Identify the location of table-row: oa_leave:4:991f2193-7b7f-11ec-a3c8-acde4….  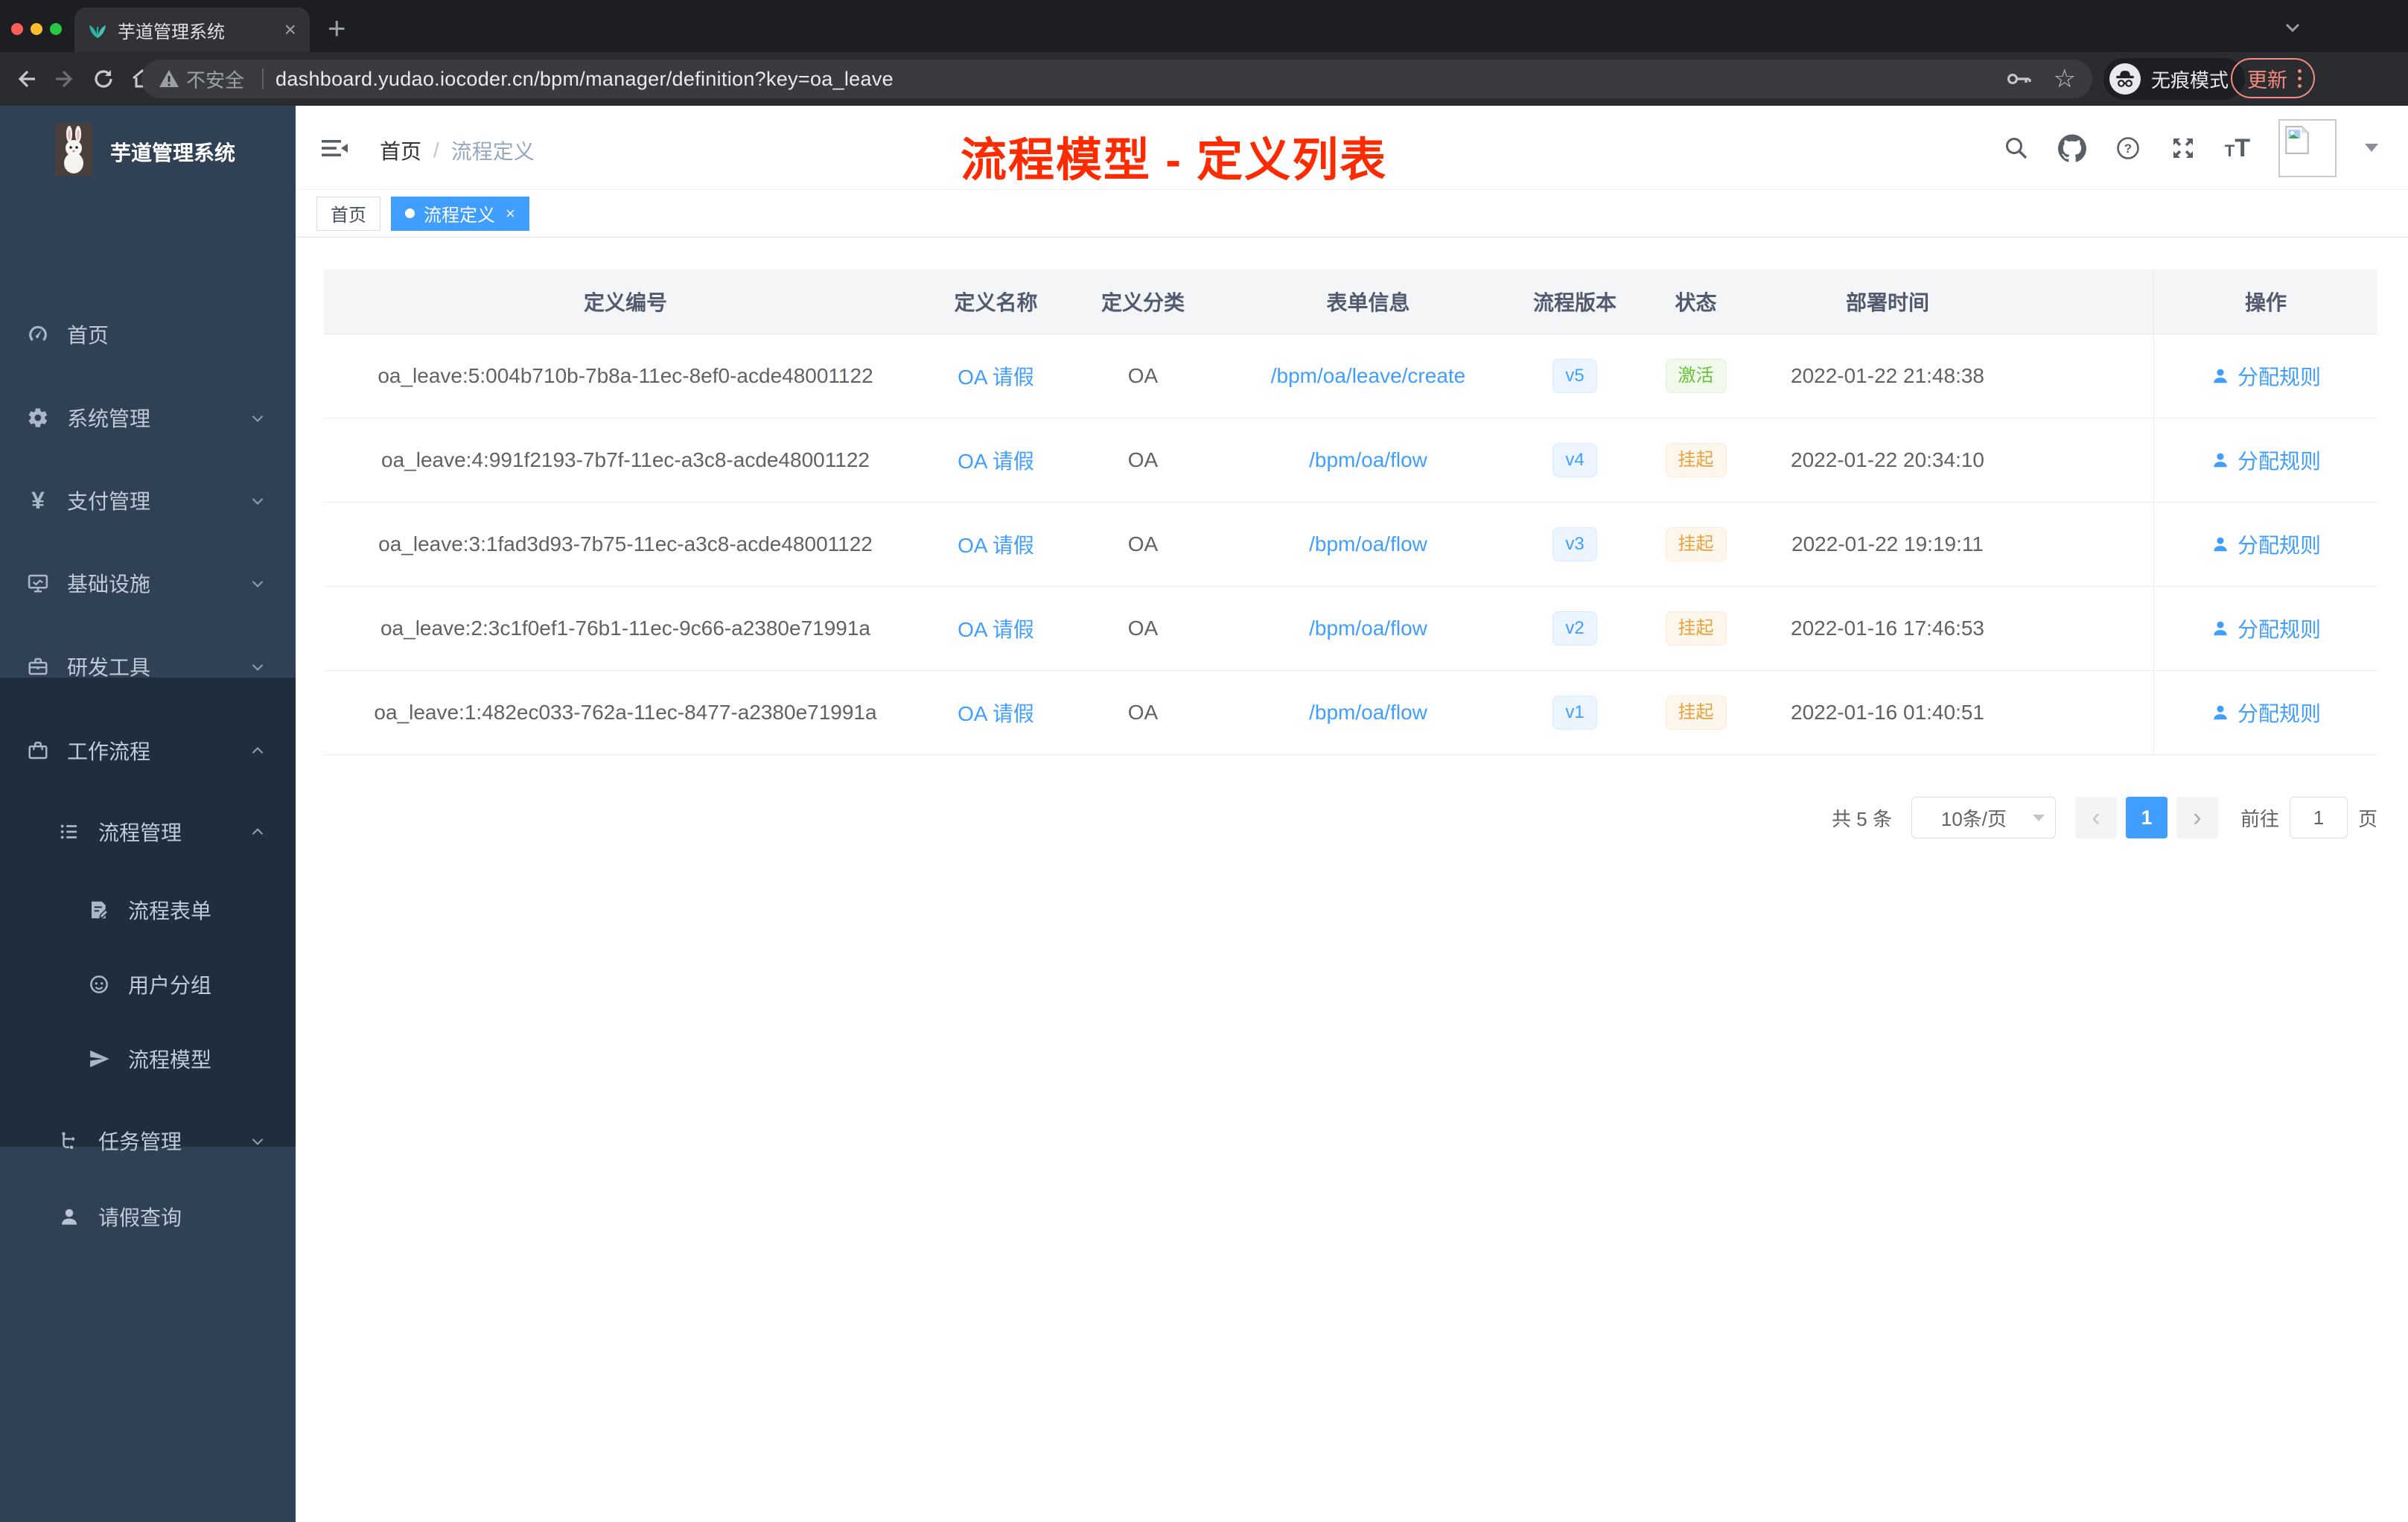
(1350, 460).